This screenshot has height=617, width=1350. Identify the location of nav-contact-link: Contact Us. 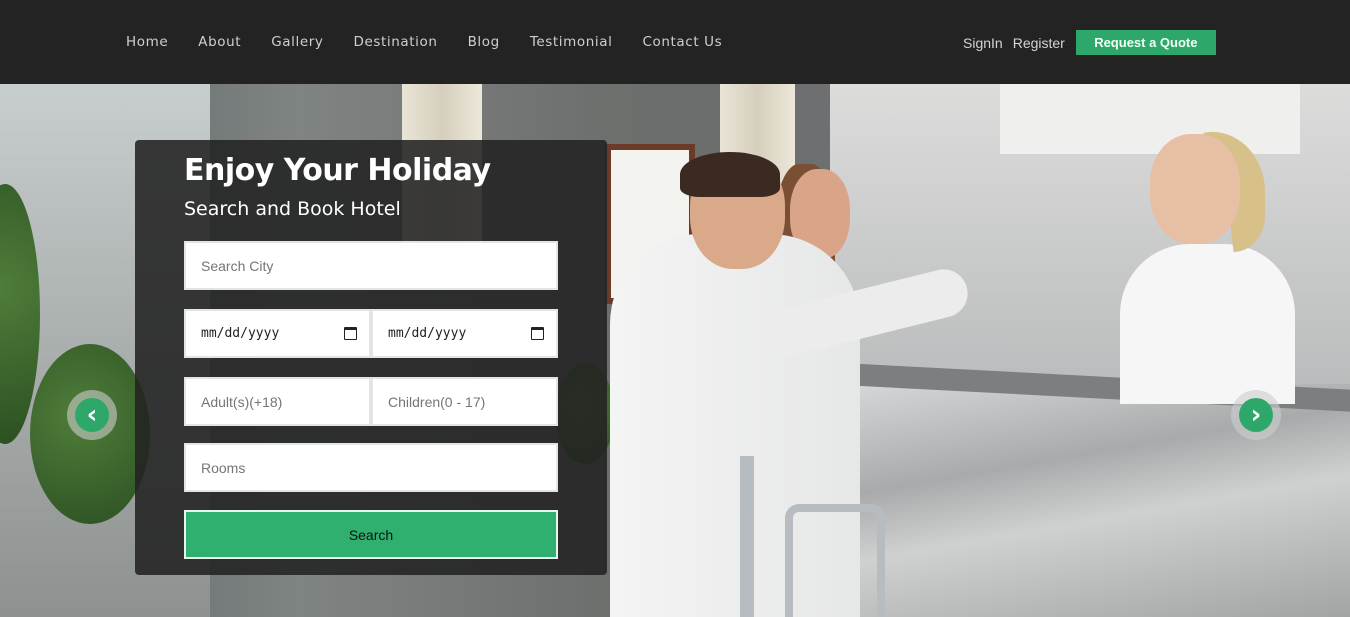
(683, 42).